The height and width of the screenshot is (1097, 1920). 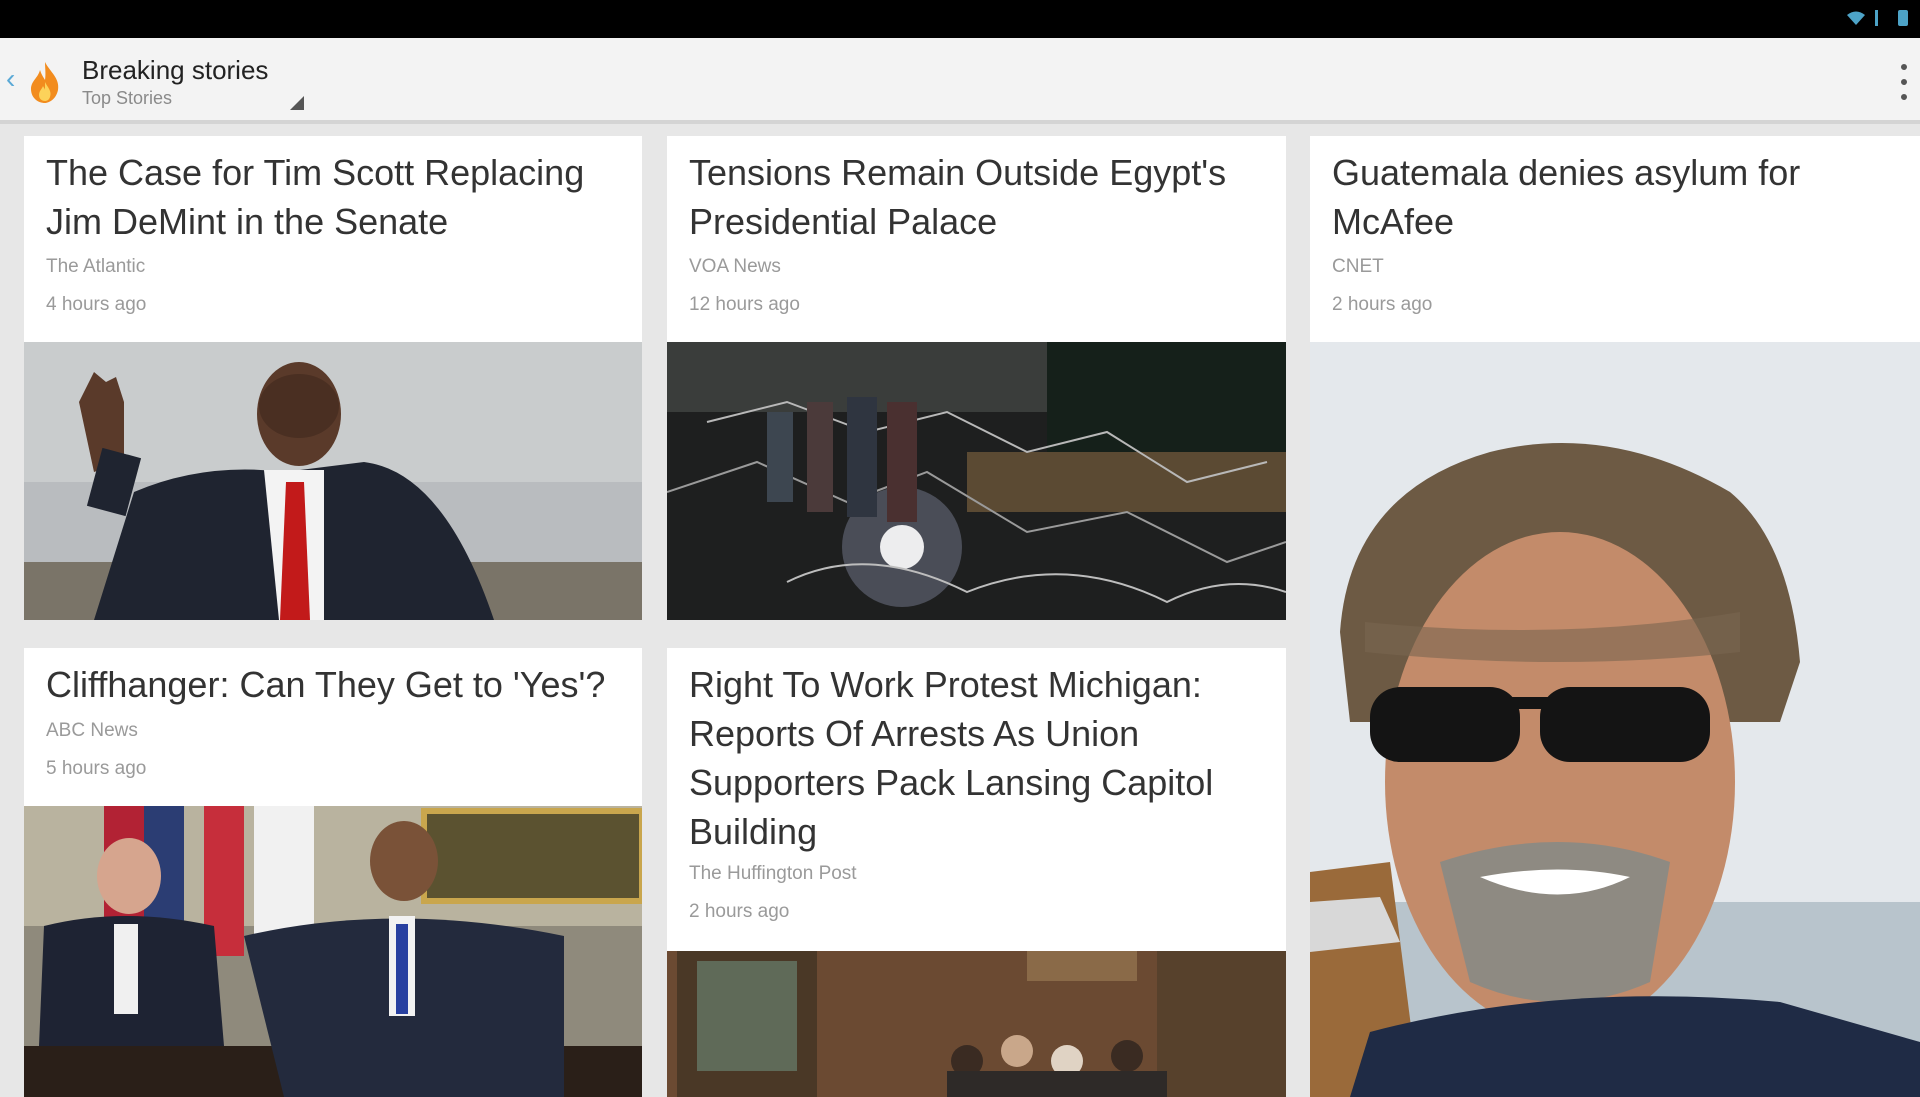 I want to click on story-source: CNET, so click(x=1358, y=266).